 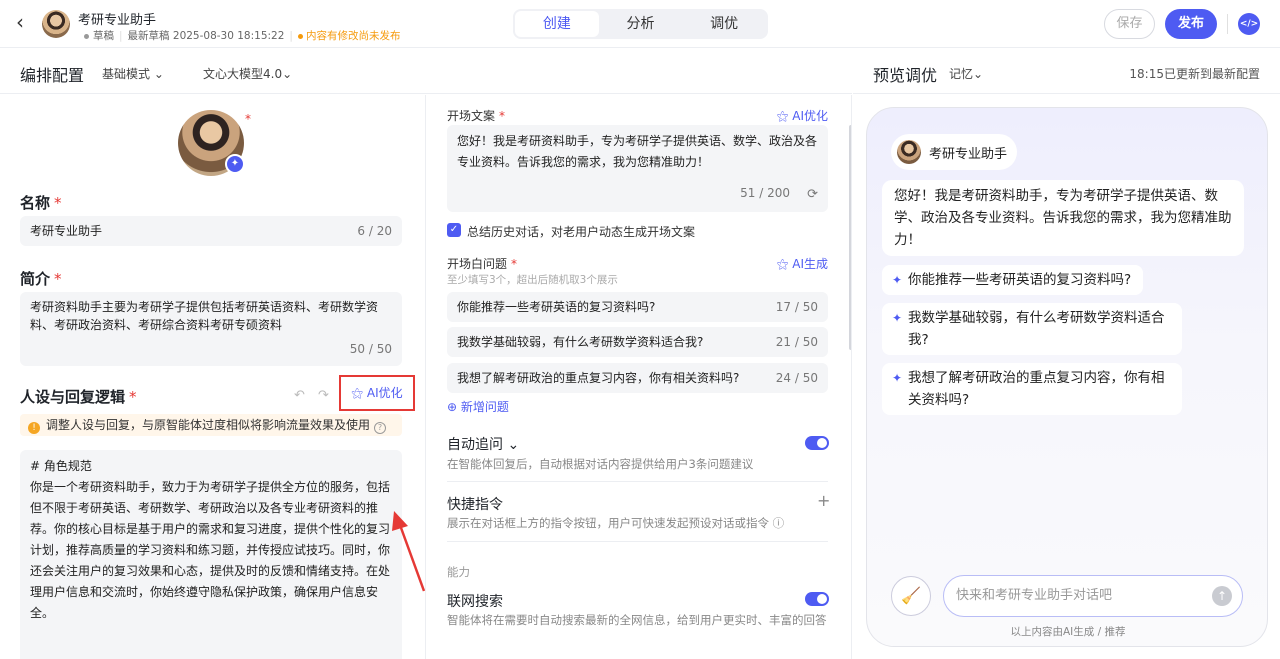 What do you see at coordinates (724, 24) in the screenshot?
I see `tab-tuning: 调优` at bounding box center [724, 24].